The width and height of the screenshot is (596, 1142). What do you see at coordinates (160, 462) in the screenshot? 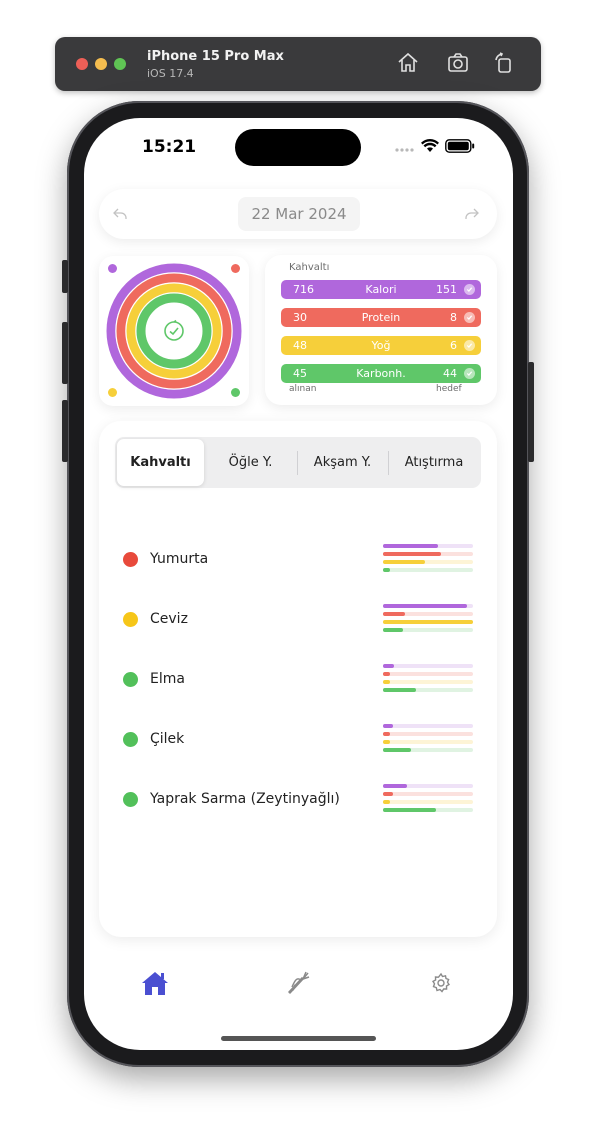
I see `tab-breakfast: Kahvaltı` at bounding box center [160, 462].